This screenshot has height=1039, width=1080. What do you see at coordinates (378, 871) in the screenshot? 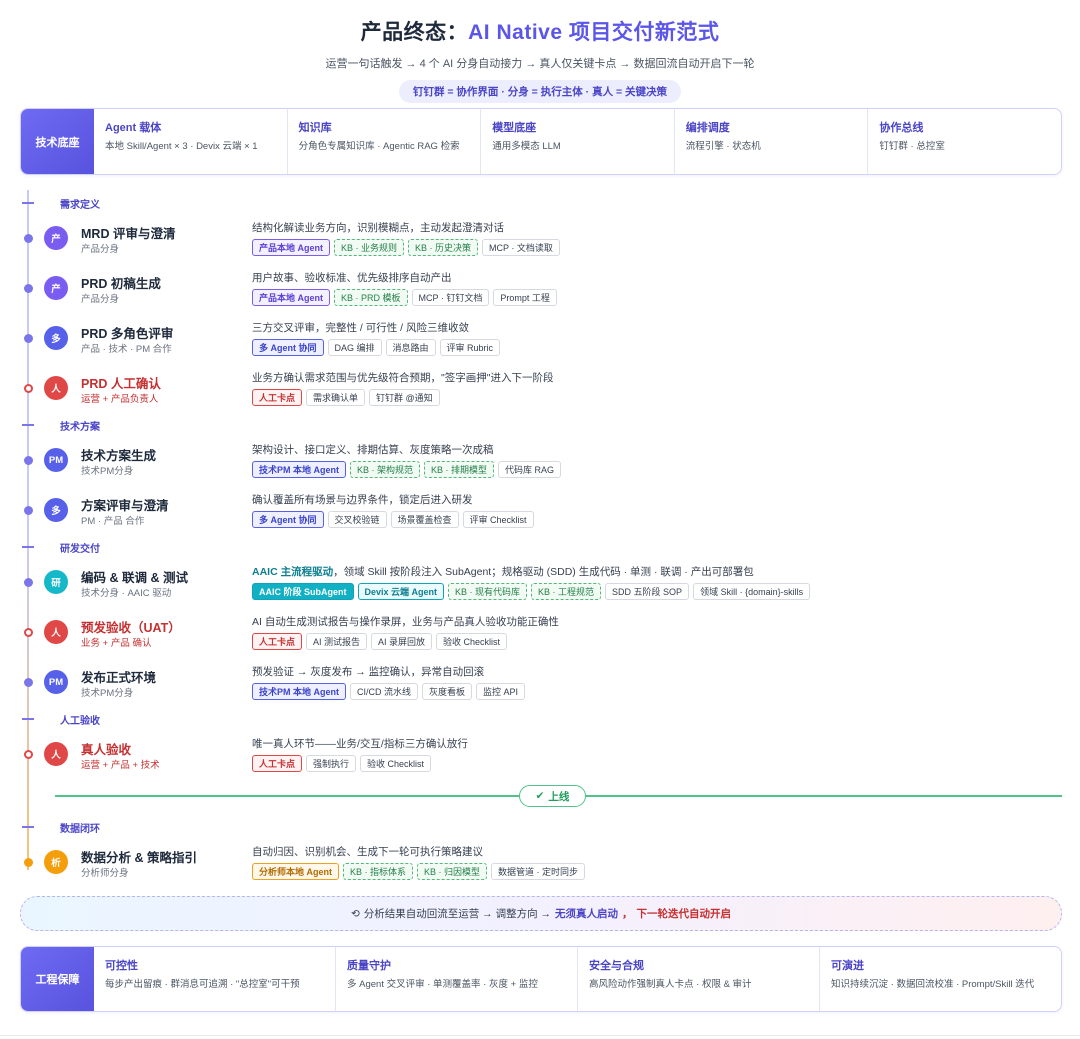
I see `tag: KB · 指标体系` at bounding box center [378, 871].